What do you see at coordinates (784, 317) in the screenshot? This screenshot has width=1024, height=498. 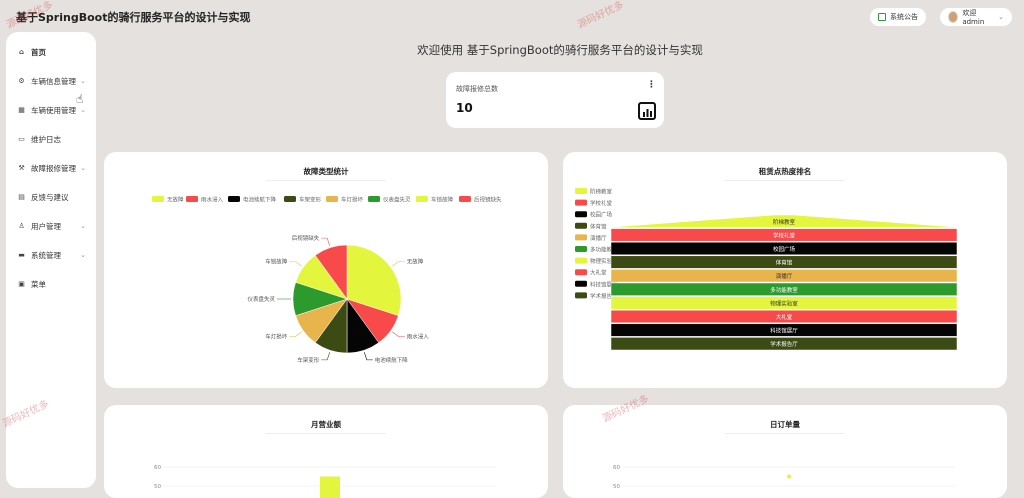 I see `funnel-label: 大礼堂` at bounding box center [784, 317].